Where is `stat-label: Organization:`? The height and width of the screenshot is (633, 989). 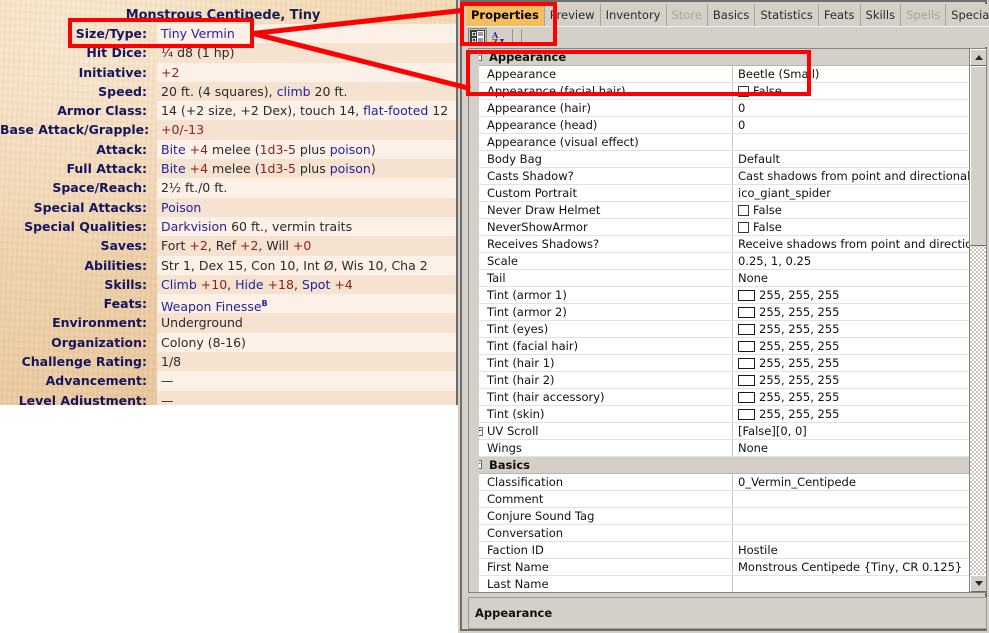 stat-label: Organization: is located at coordinates (99, 342).